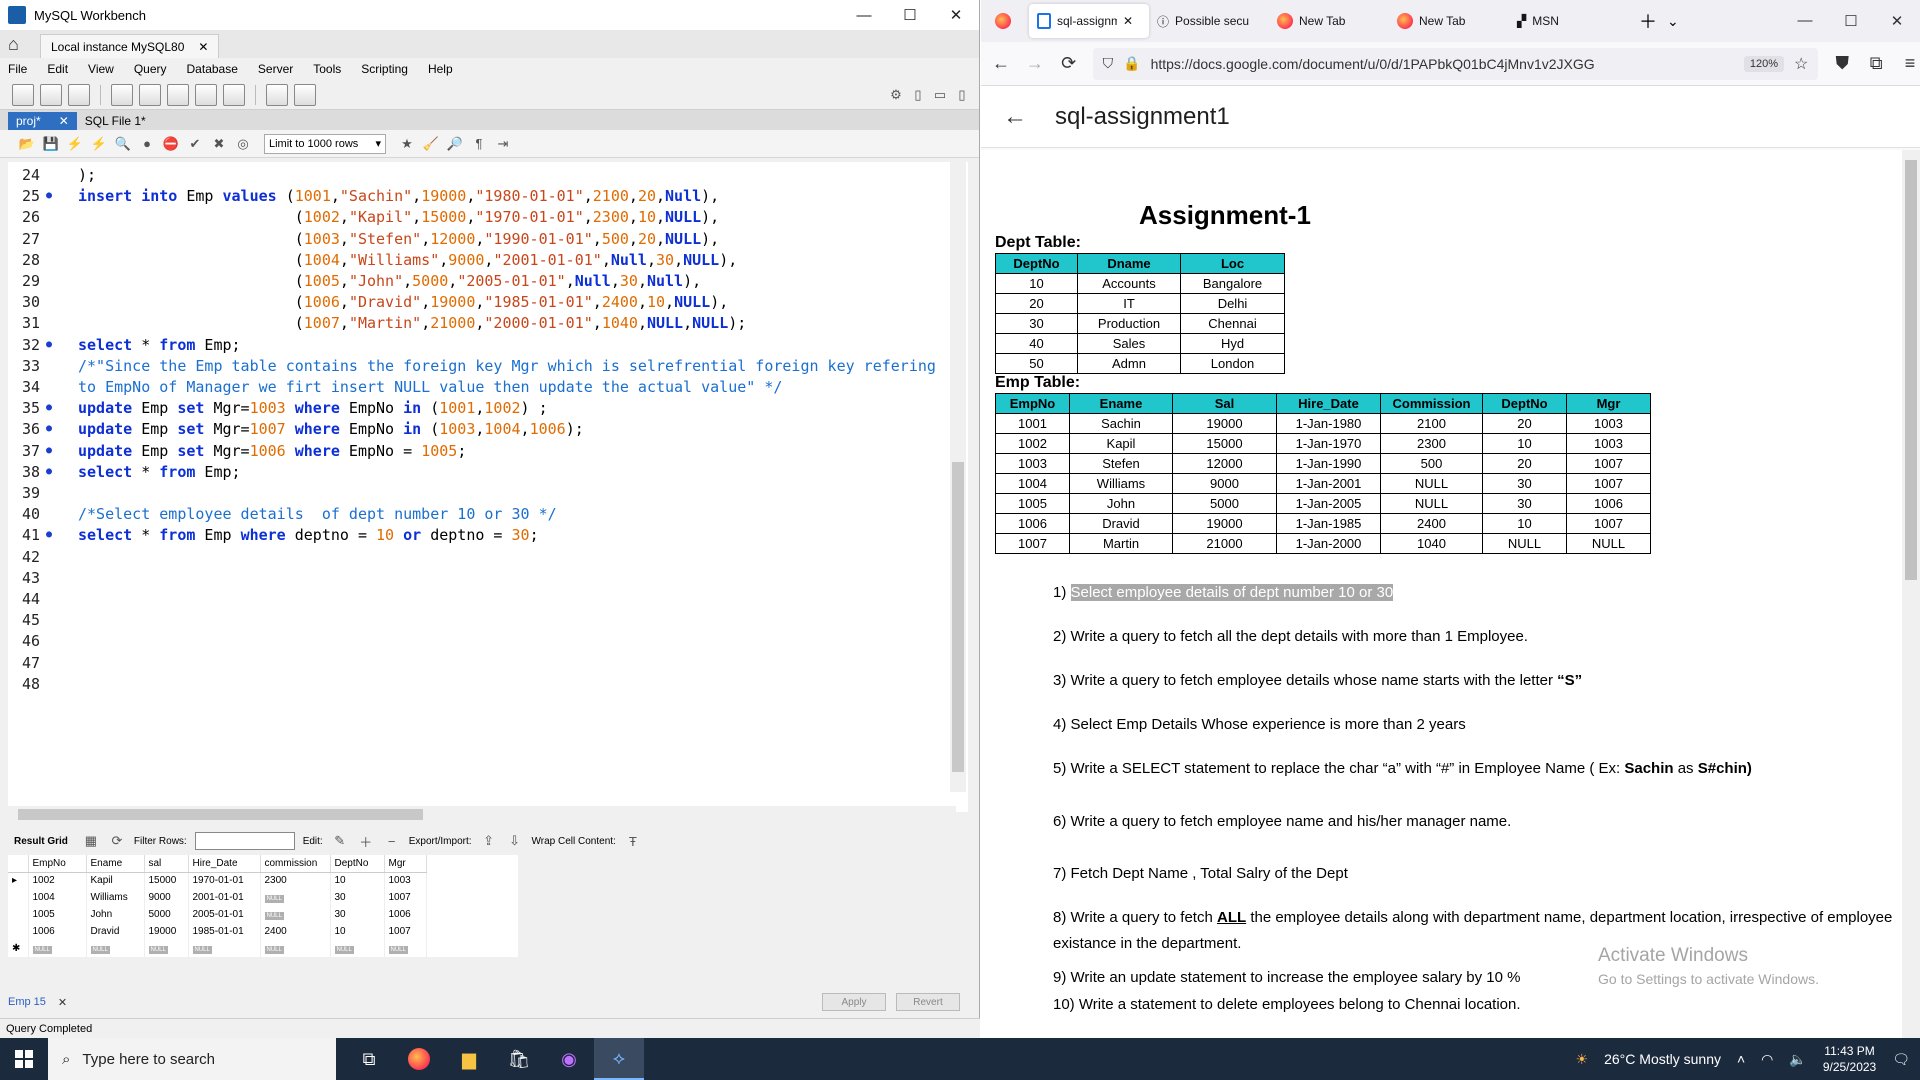  Describe the element at coordinates (220, 814) in the screenshot. I see `scroll-thumb` at that location.